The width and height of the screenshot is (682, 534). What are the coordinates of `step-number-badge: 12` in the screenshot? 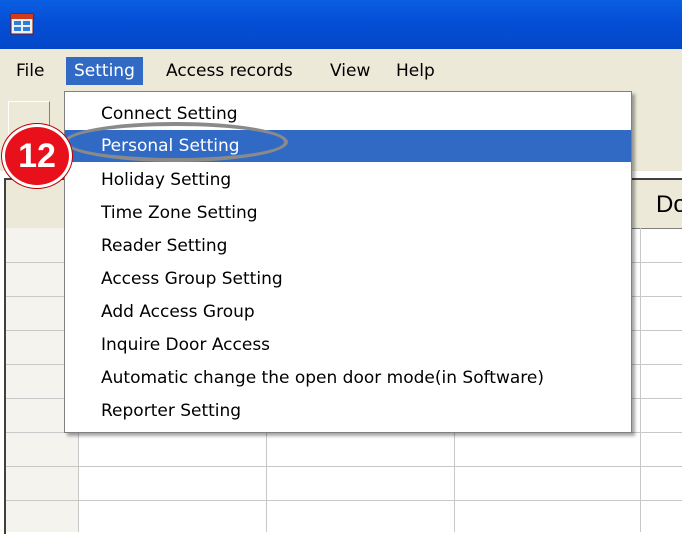 It's located at (37, 156).